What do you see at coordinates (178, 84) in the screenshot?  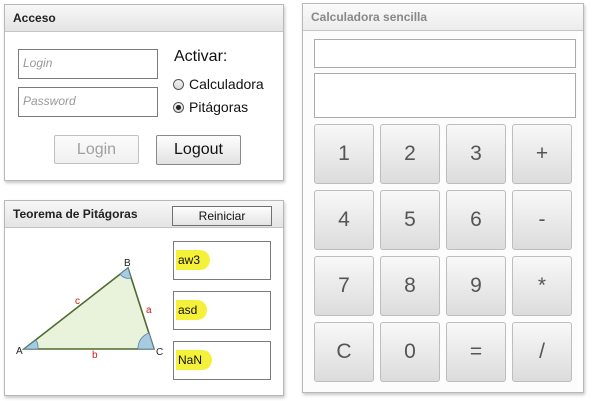 I see `radio-calculadora-circle` at bounding box center [178, 84].